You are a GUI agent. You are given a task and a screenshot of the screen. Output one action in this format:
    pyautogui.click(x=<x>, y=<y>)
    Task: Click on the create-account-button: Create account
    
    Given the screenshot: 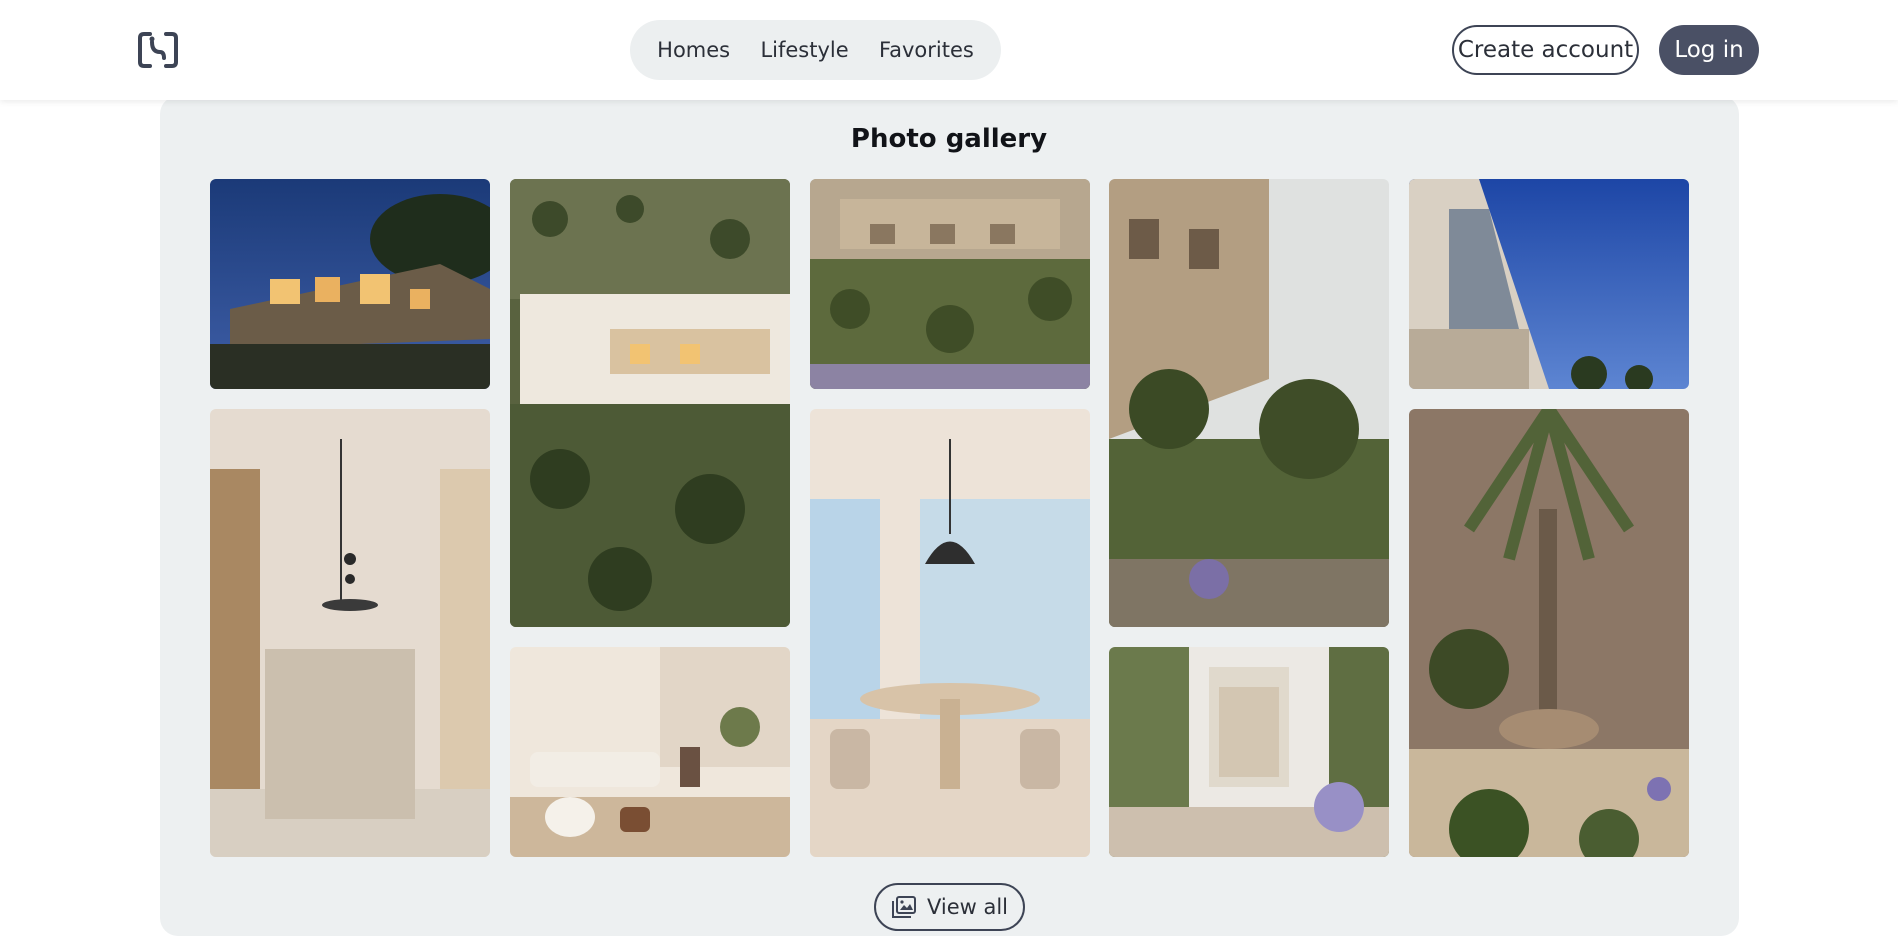 What is the action you would take?
    pyautogui.click(x=1545, y=50)
    